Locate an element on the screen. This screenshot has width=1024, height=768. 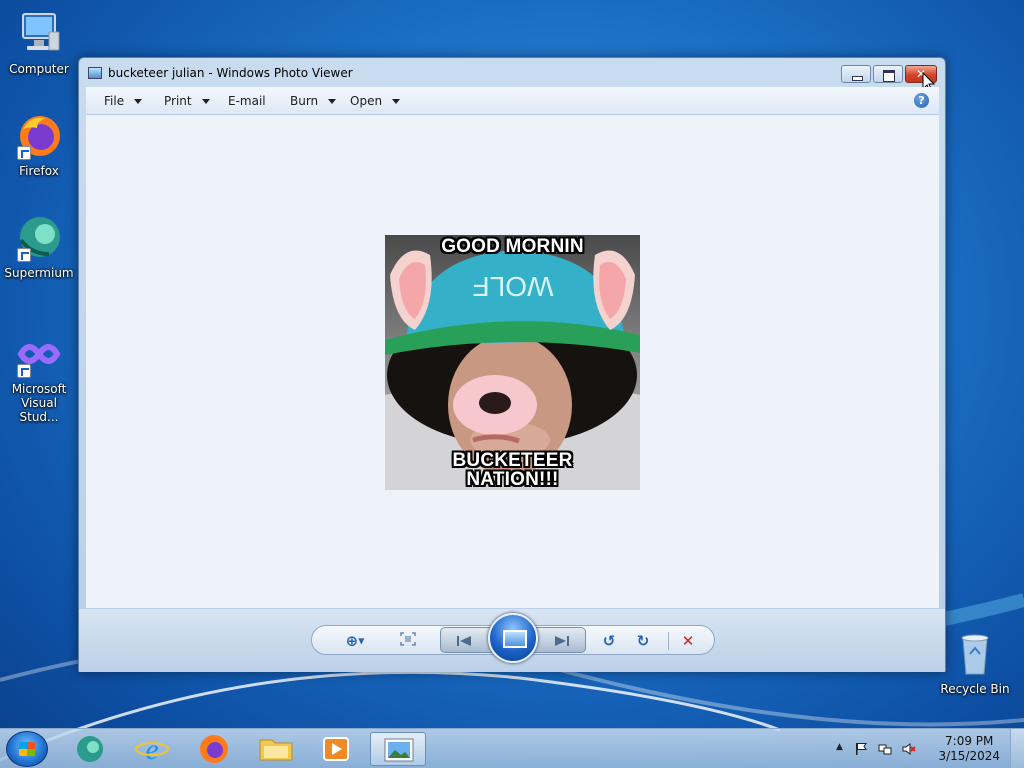
rotate-clockwise-button: ↻ is located at coordinates (643, 641).